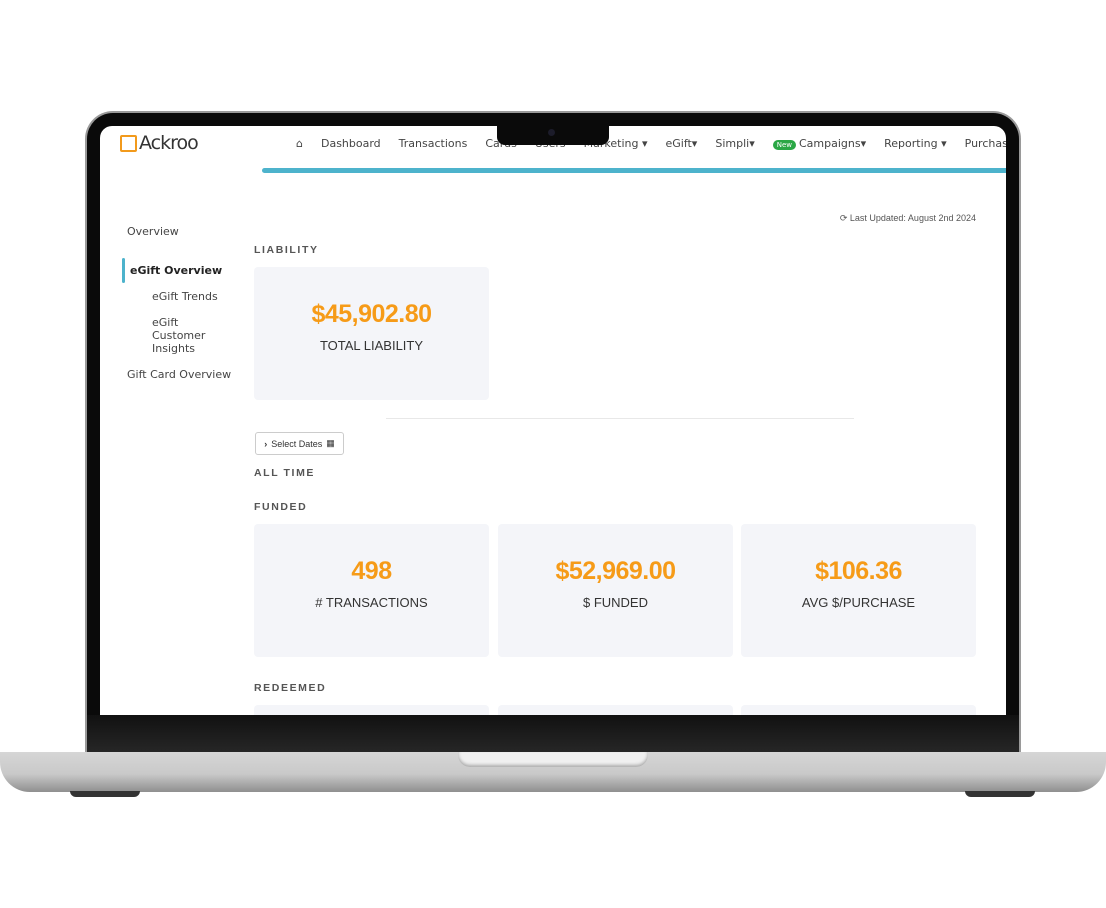  I want to click on transactions-card: 498 # TRANSACTIONS, so click(371, 590).